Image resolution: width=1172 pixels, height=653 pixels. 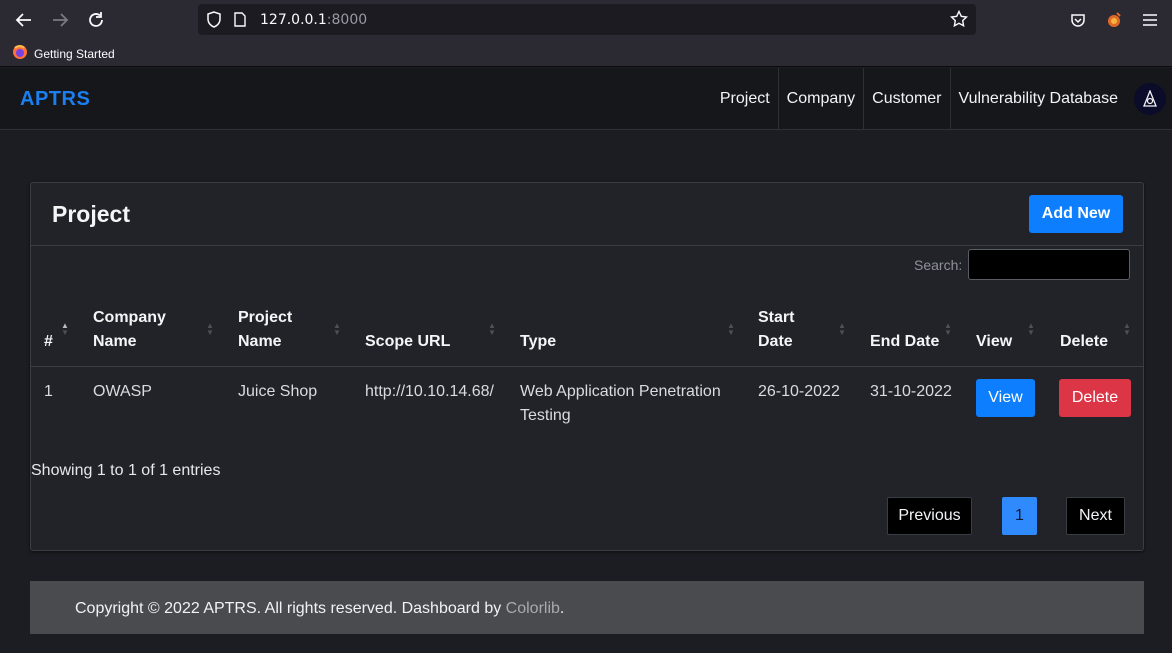 I want to click on cell-start-date: 26-10-2022, so click(x=799, y=391).